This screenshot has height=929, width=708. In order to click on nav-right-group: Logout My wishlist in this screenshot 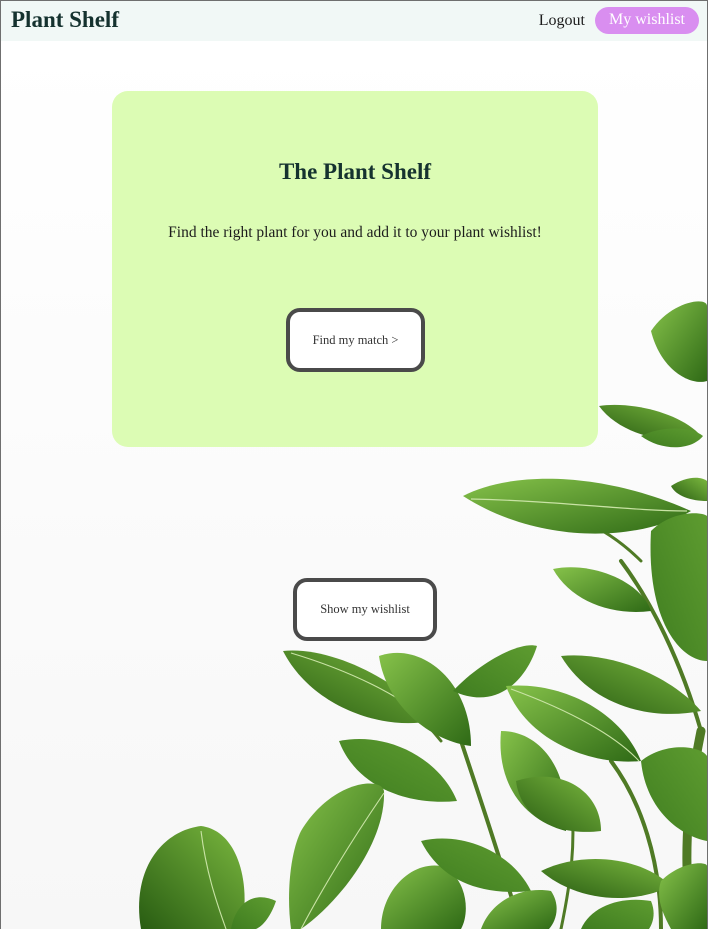, I will do `click(619, 20)`.